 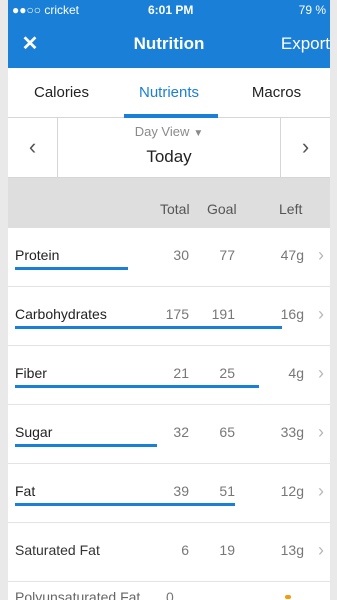 I want to click on nutrient-name: Carbohydrates, so click(x=61, y=314).